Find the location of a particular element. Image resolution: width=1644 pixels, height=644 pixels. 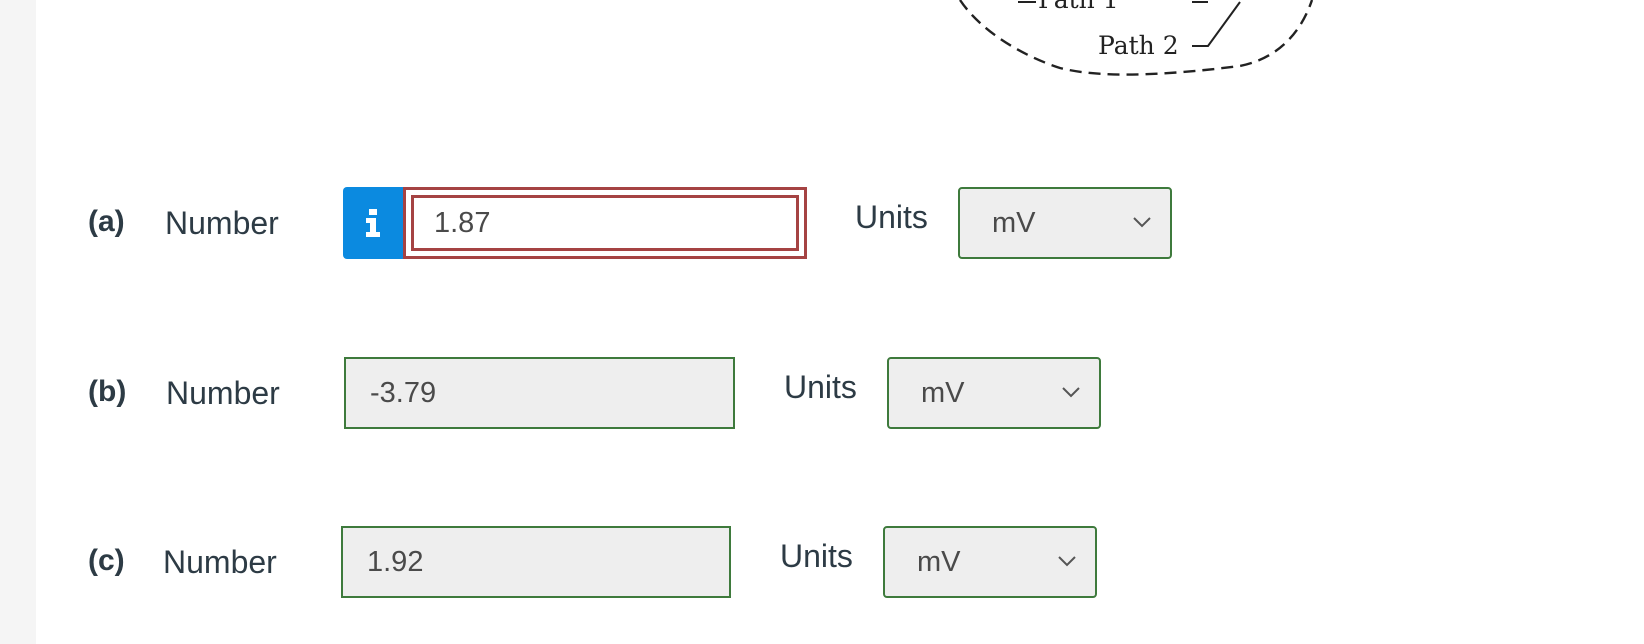

question-row-c: (c) Number 1.92 Units mV is located at coordinates (822, 563).